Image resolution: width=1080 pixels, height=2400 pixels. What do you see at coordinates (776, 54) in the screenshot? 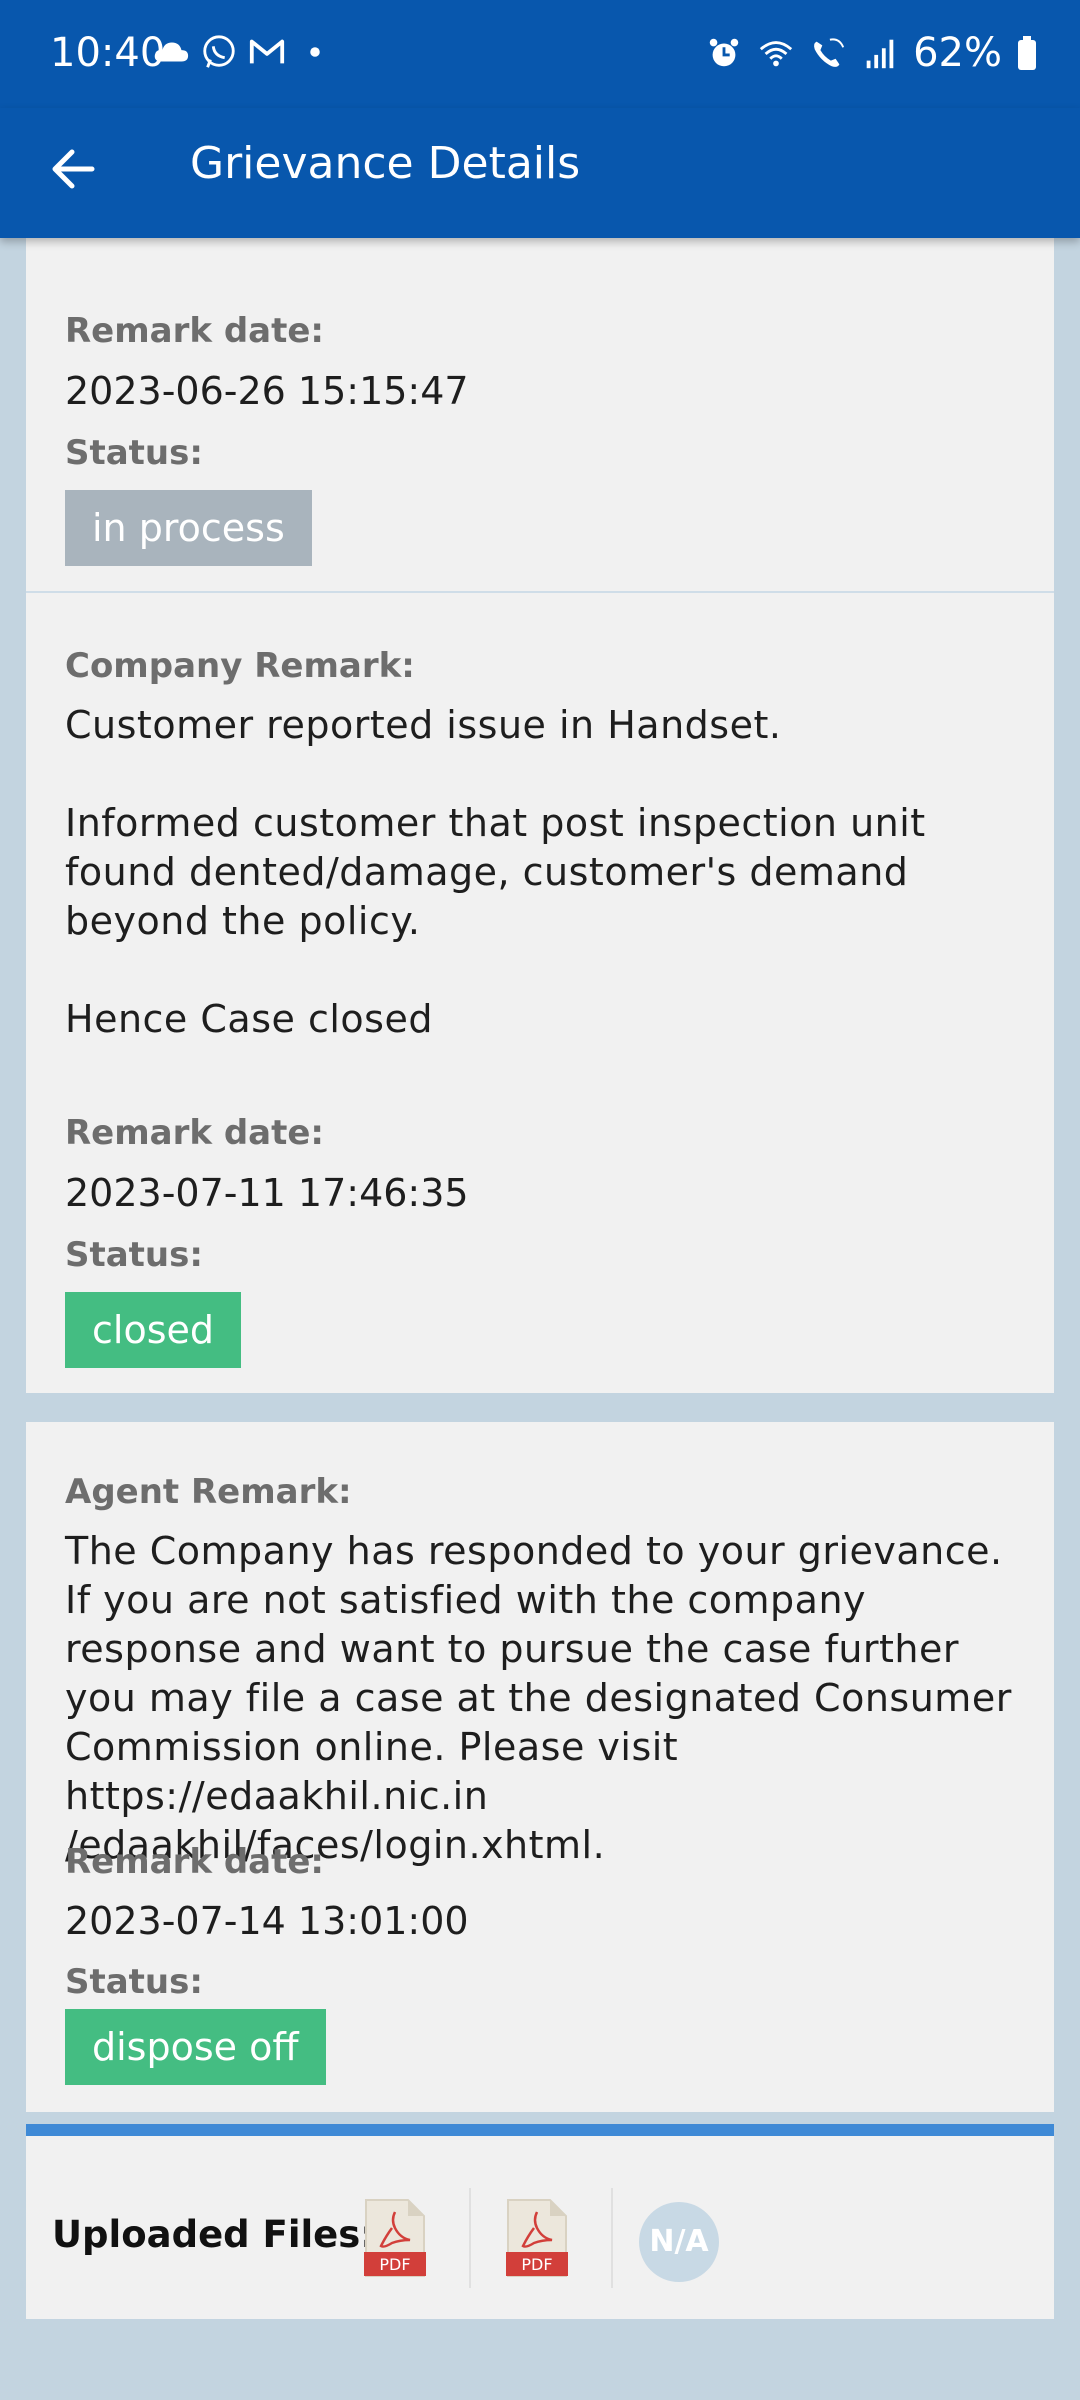
I see `wifi-icon` at bounding box center [776, 54].